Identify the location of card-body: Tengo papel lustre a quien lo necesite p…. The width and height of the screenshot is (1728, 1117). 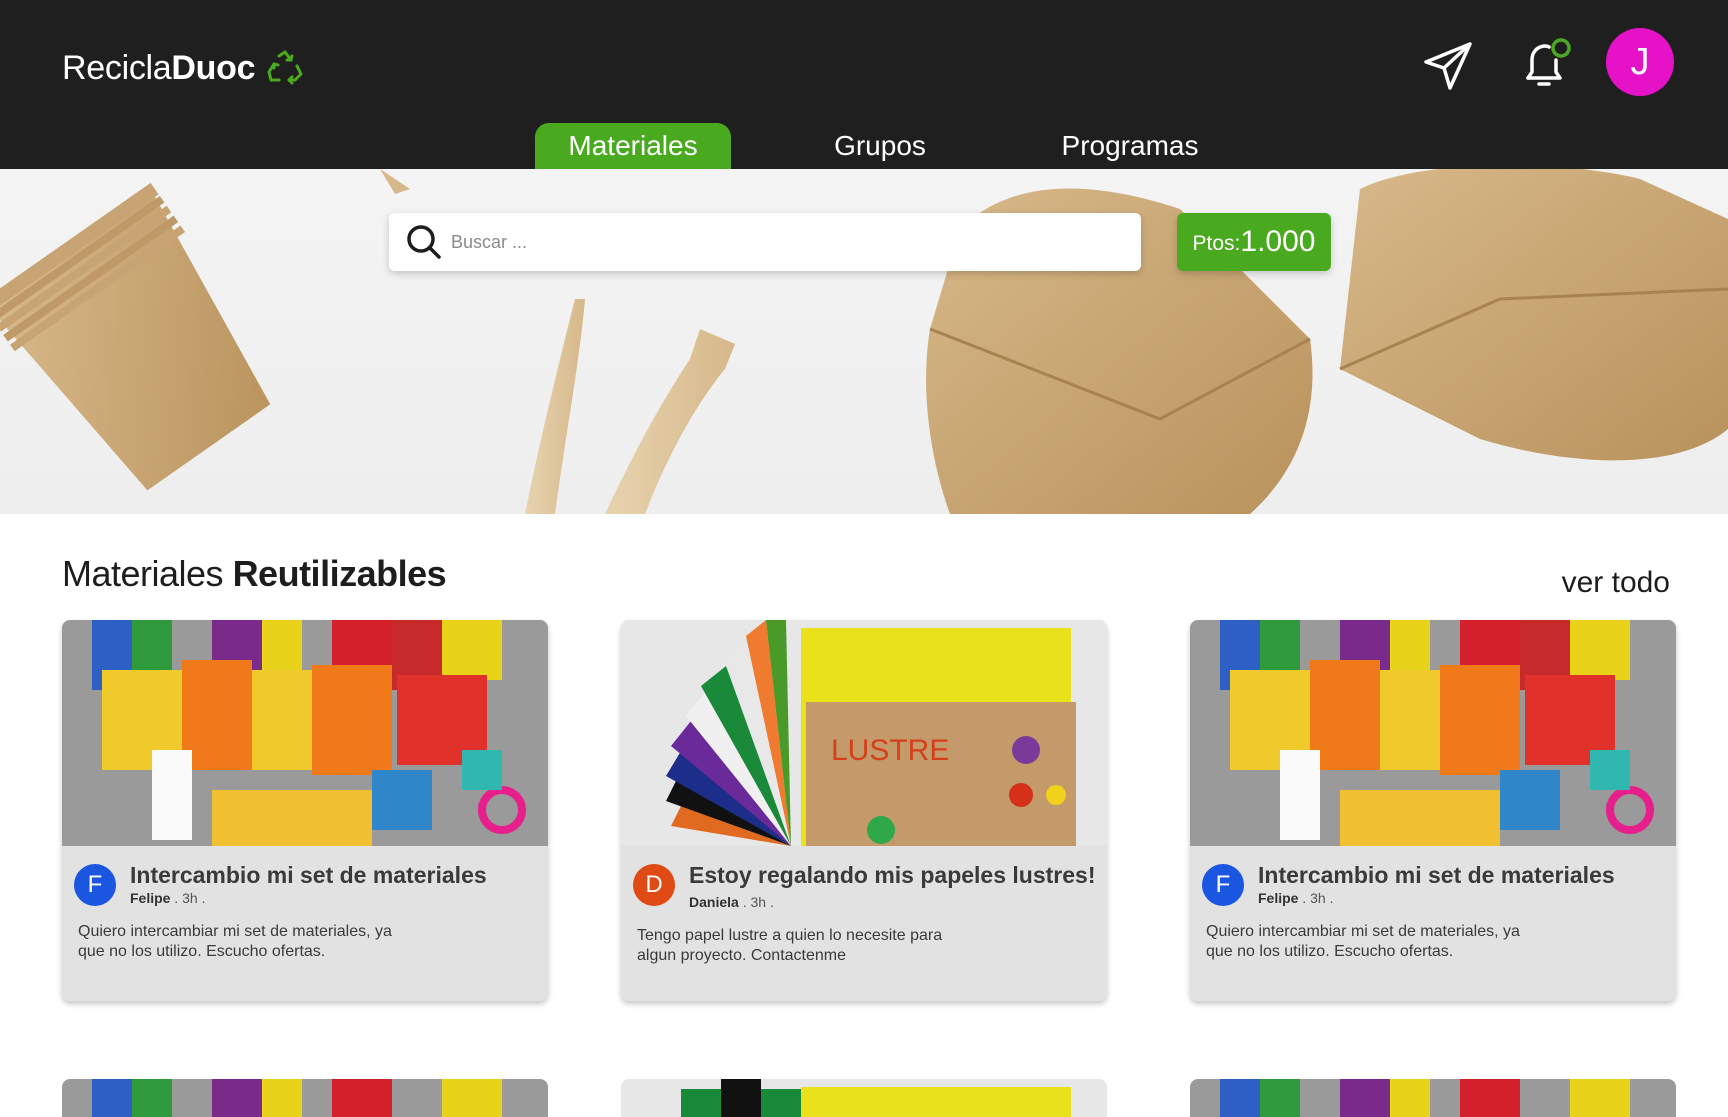
(790, 945).